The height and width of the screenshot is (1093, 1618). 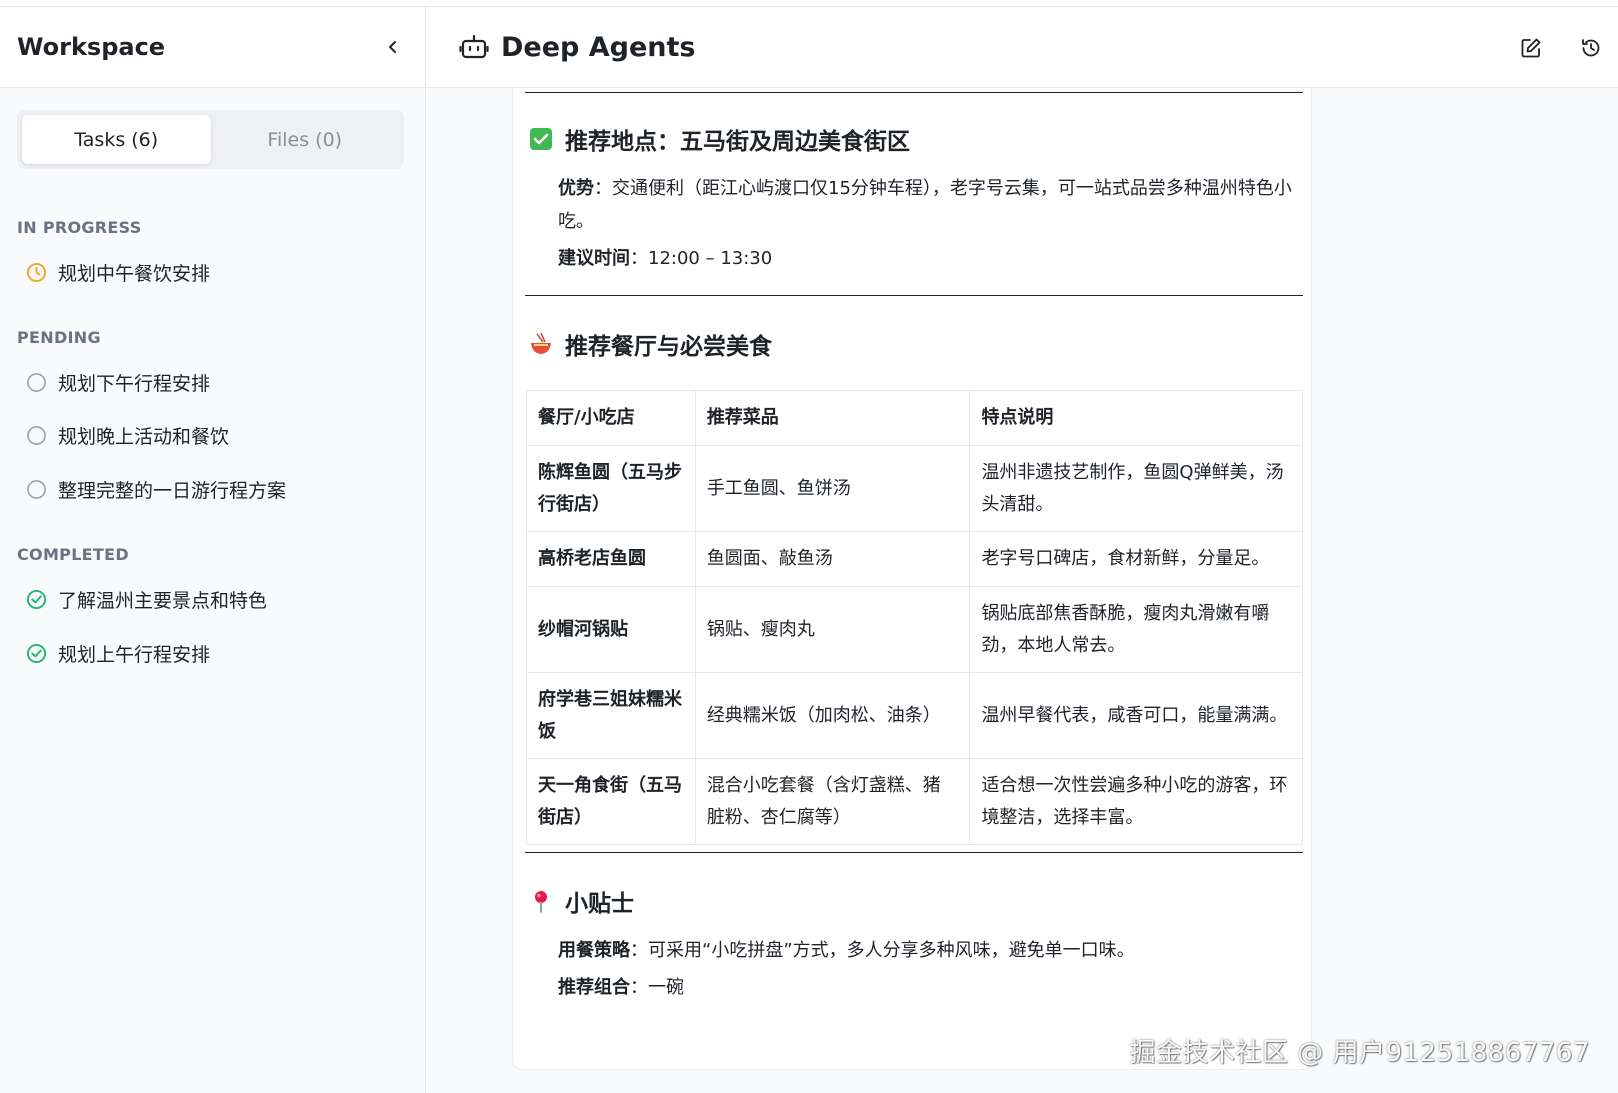 I want to click on task-item: 规划上午行程安排, so click(x=118, y=653).